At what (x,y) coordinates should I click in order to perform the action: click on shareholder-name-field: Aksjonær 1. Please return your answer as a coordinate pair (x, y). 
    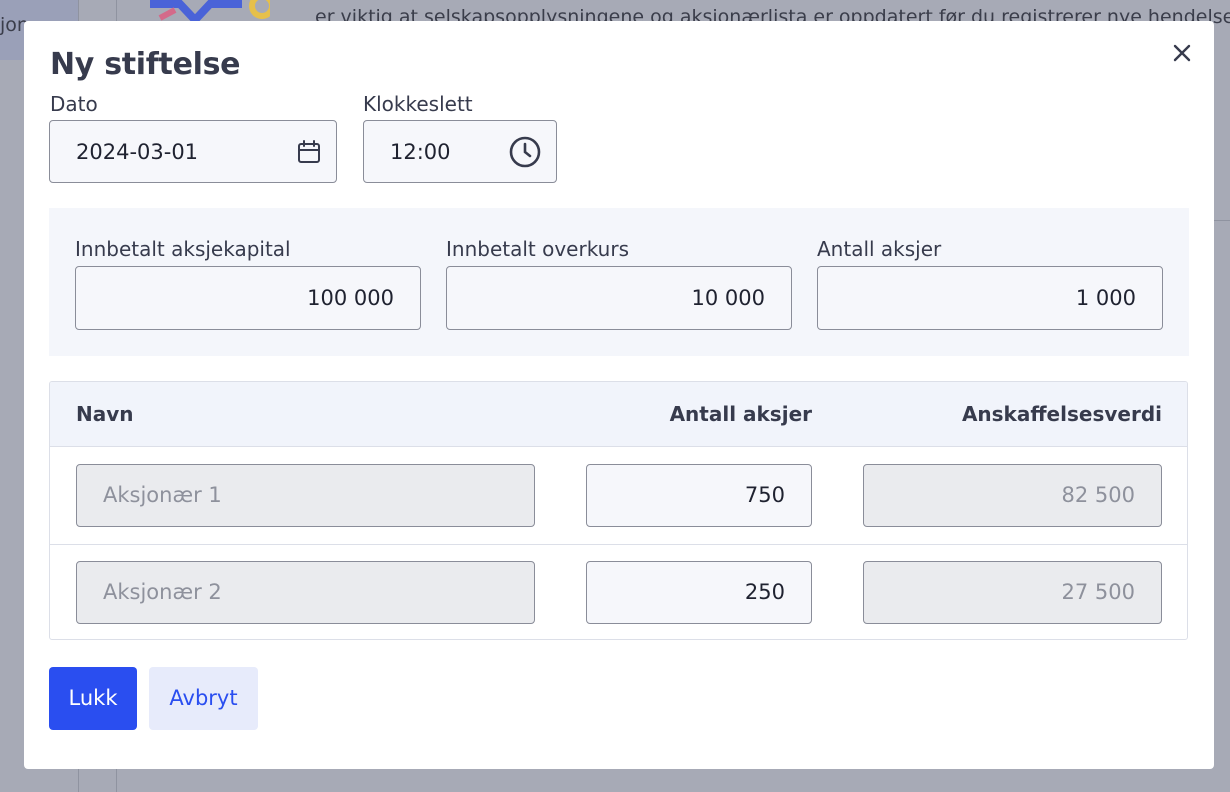
    Looking at the image, I should click on (305, 495).